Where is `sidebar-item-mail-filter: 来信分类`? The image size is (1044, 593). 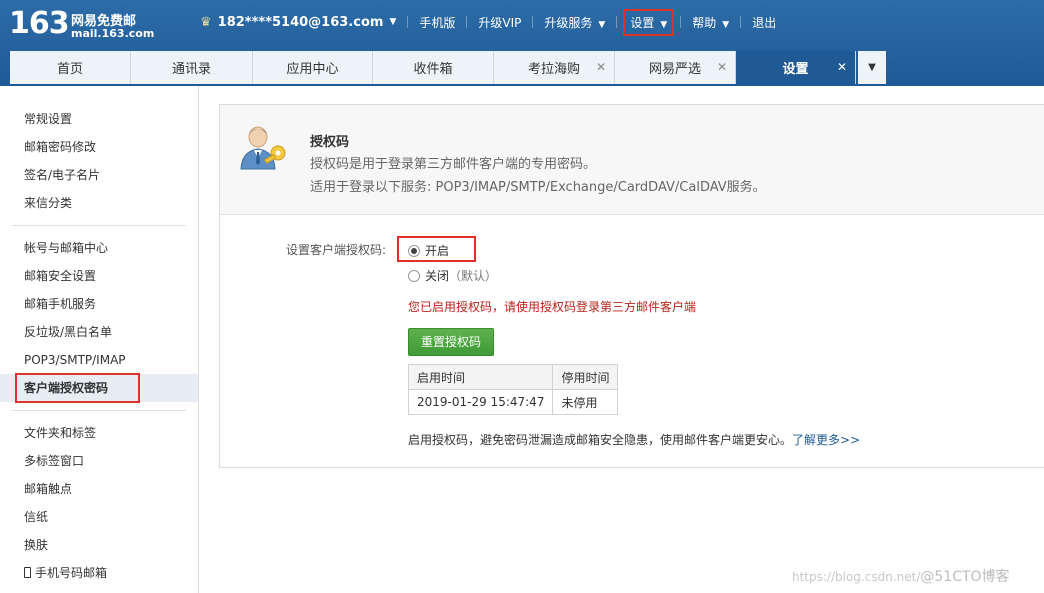 sidebar-item-mail-filter: 来信分类 is located at coordinates (111, 203).